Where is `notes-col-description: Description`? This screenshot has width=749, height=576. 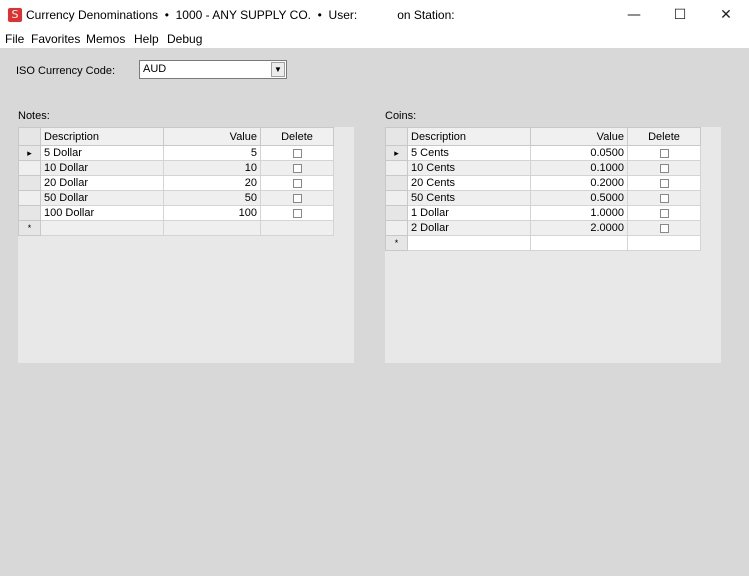
notes-col-description: Description is located at coordinates (102, 136).